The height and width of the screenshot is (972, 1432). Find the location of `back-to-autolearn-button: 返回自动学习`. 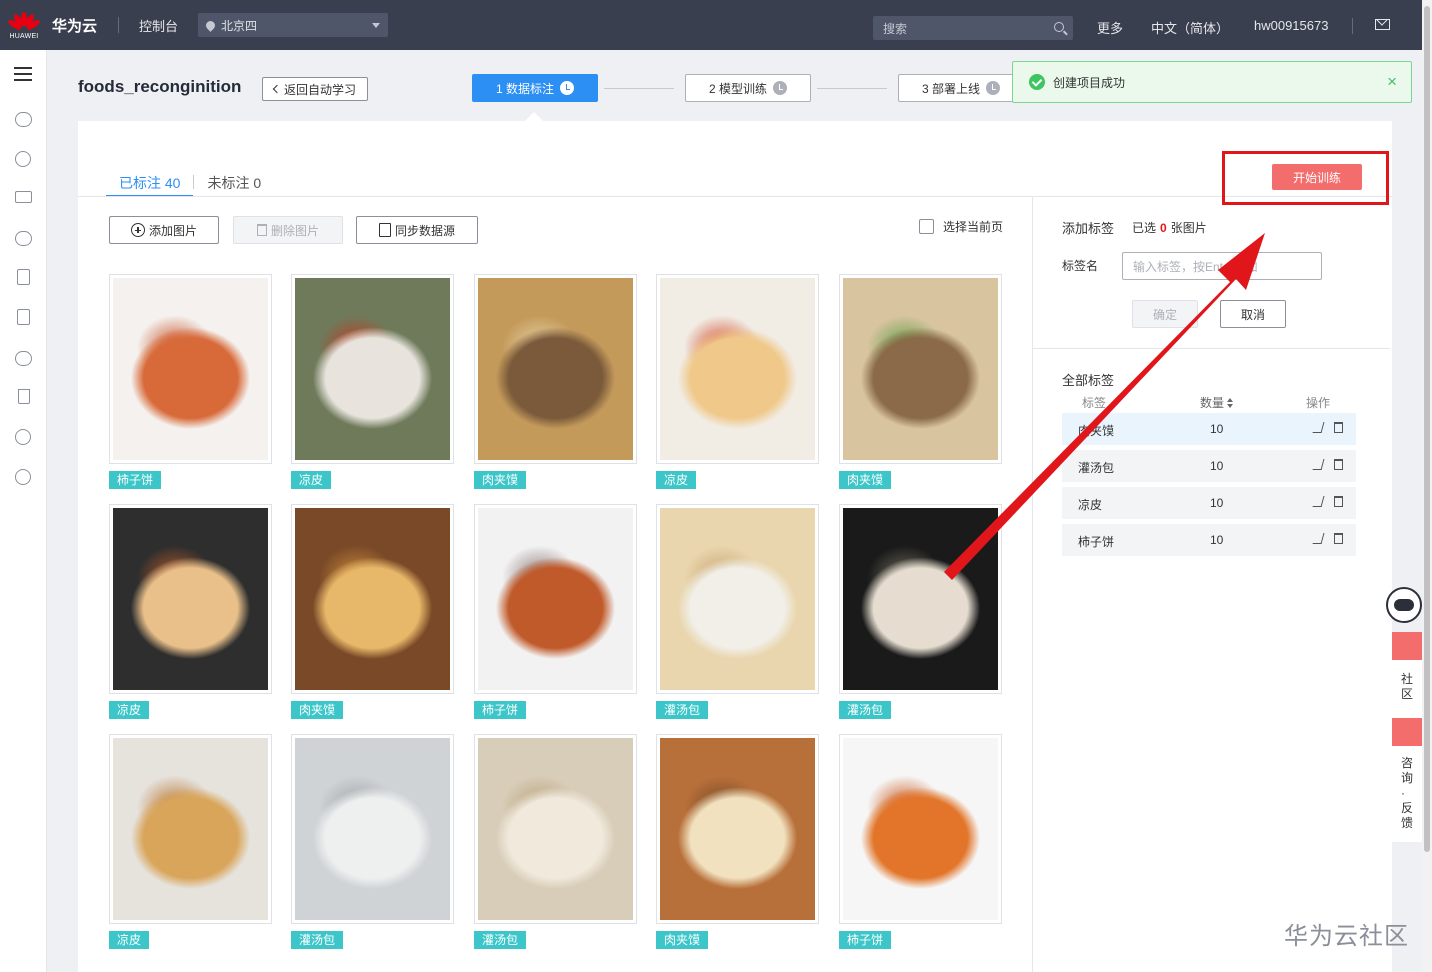

back-to-autolearn-button: 返回自动学习 is located at coordinates (315, 89).